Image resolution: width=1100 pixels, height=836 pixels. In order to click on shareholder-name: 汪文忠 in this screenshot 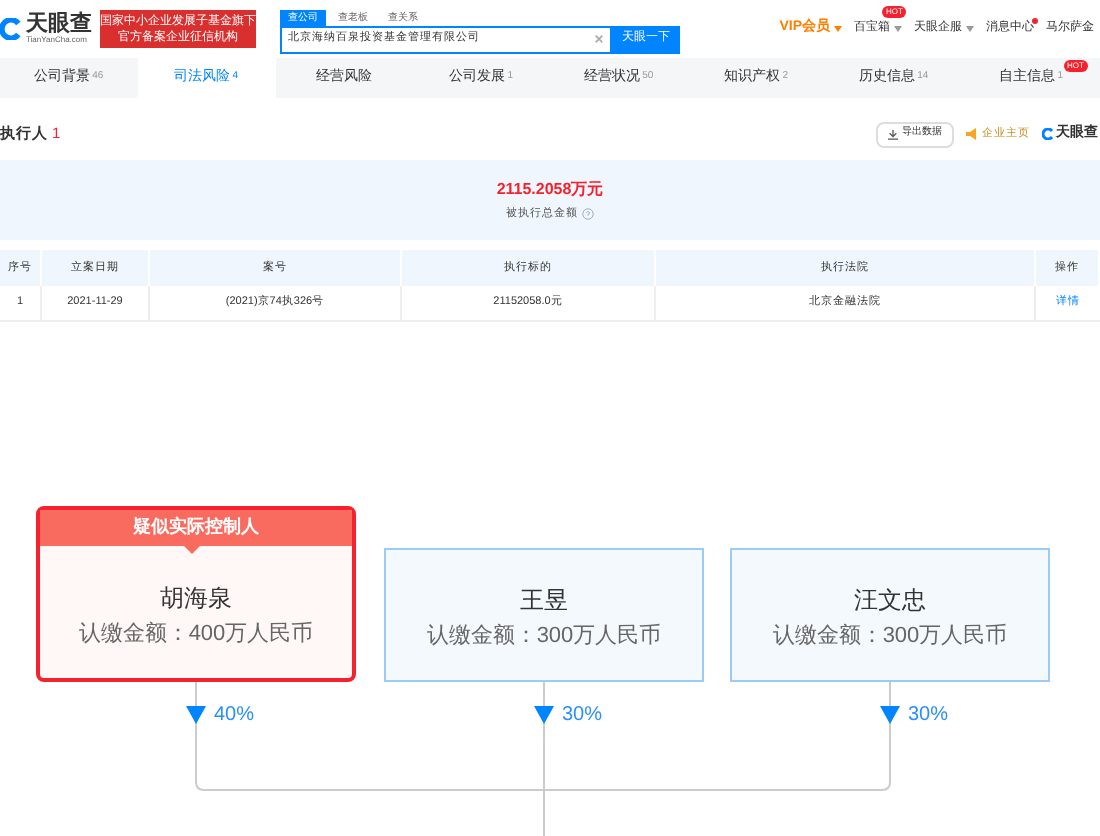, I will do `click(890, 601)`.